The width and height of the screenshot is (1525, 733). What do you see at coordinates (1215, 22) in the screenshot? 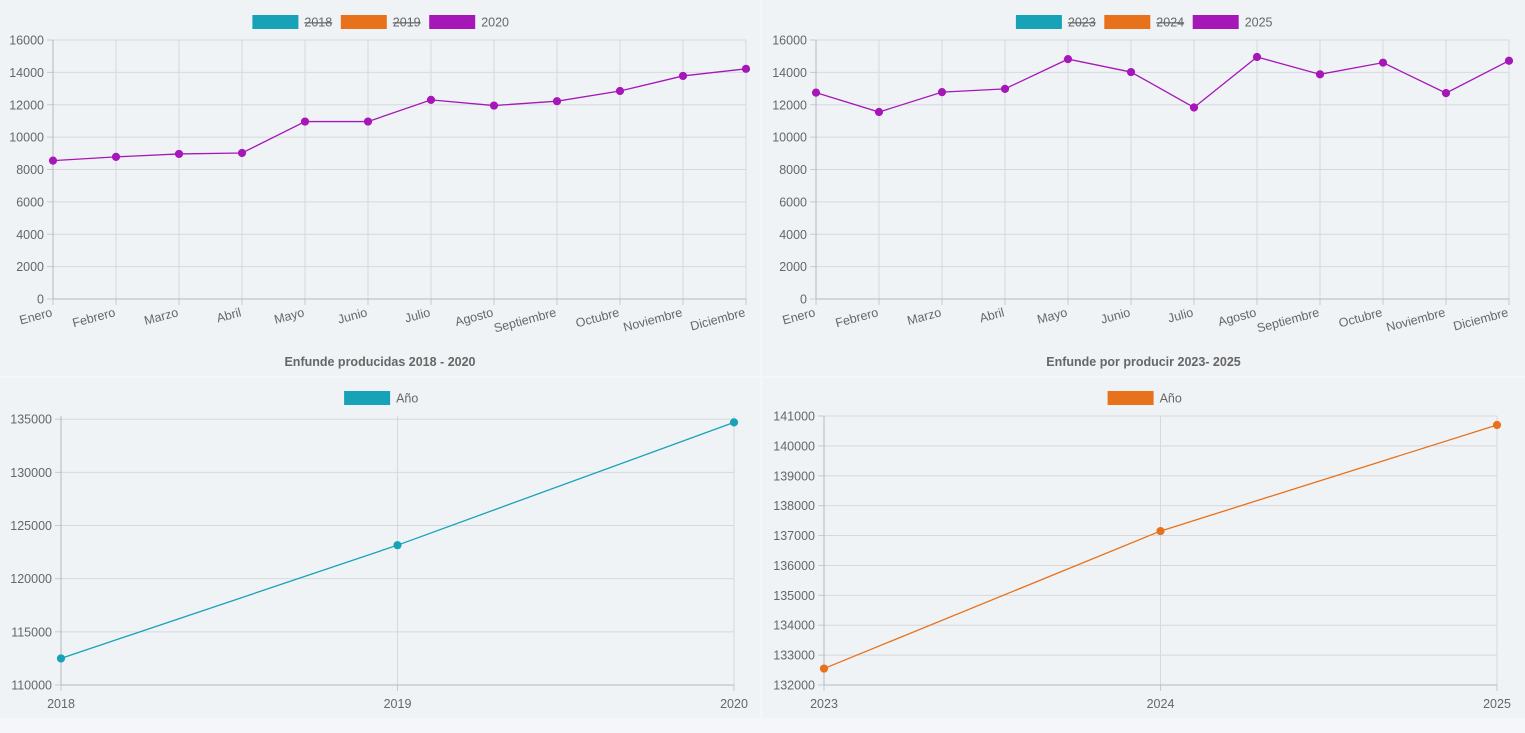
I see `legend-swatch-2025` at bounding box center [1215, 22].